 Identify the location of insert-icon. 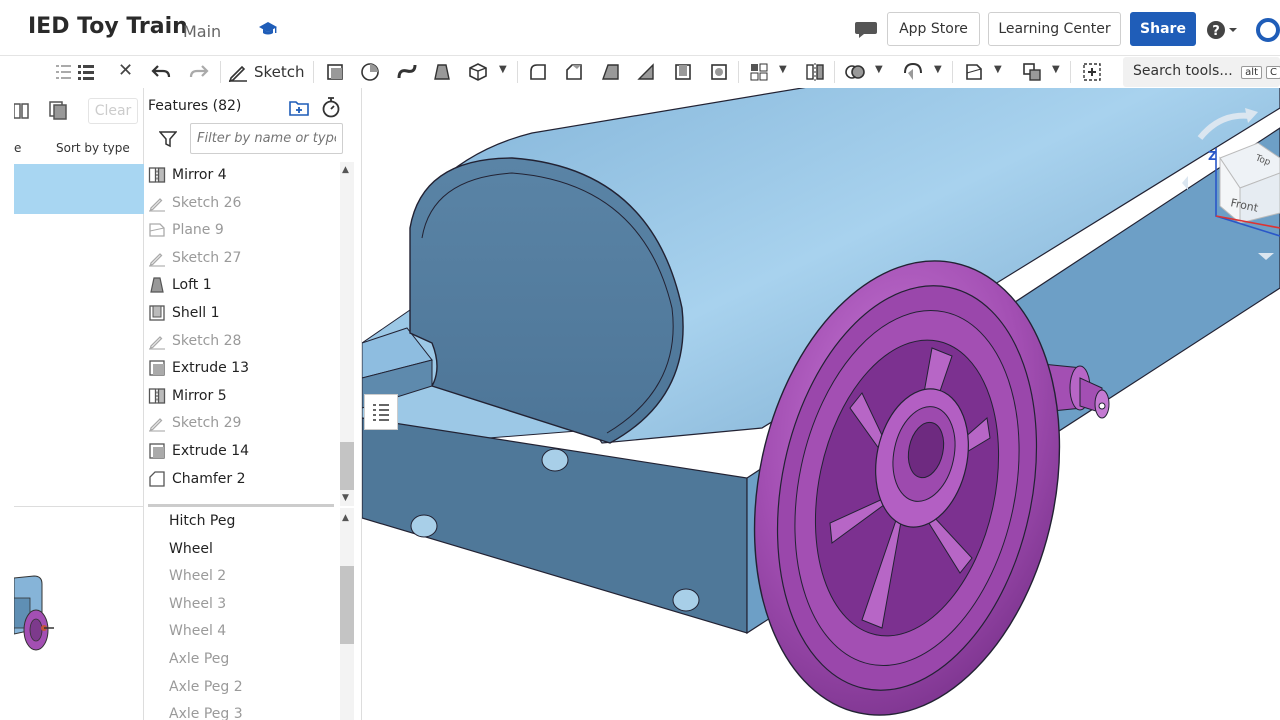
(22, 110).